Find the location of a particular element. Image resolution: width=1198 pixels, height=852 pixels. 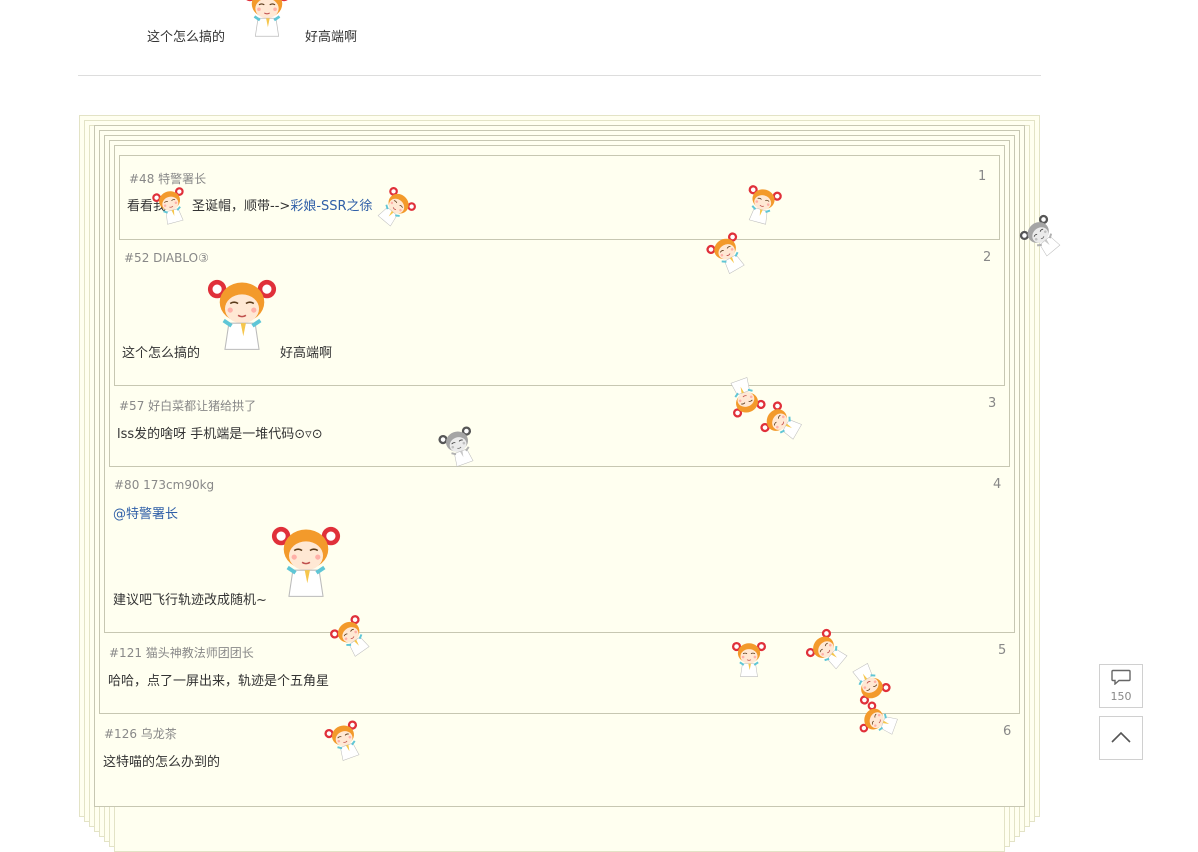

floor-author: #52 DIABLO③ is located at coordinates (166, 258).